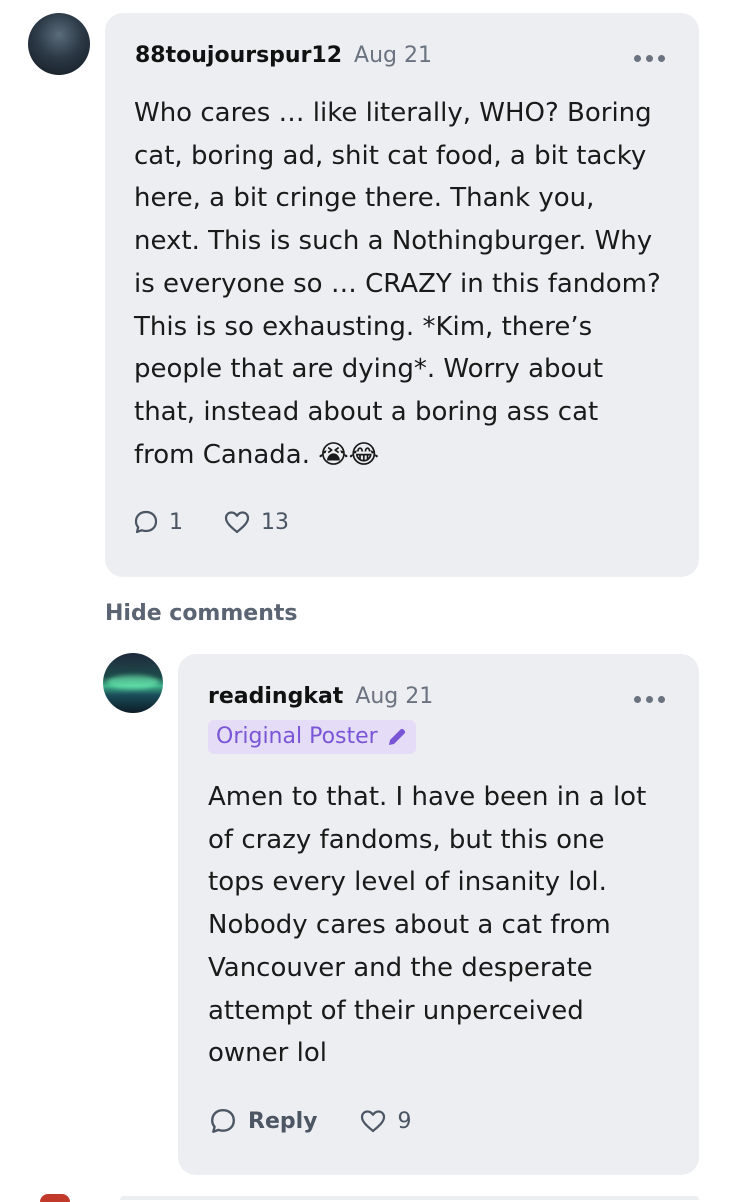 Image resolution: width=729 pixels, height=1202 pixels. I want to click on reply-meta: readingkat Aug 21, so click(320, 696).